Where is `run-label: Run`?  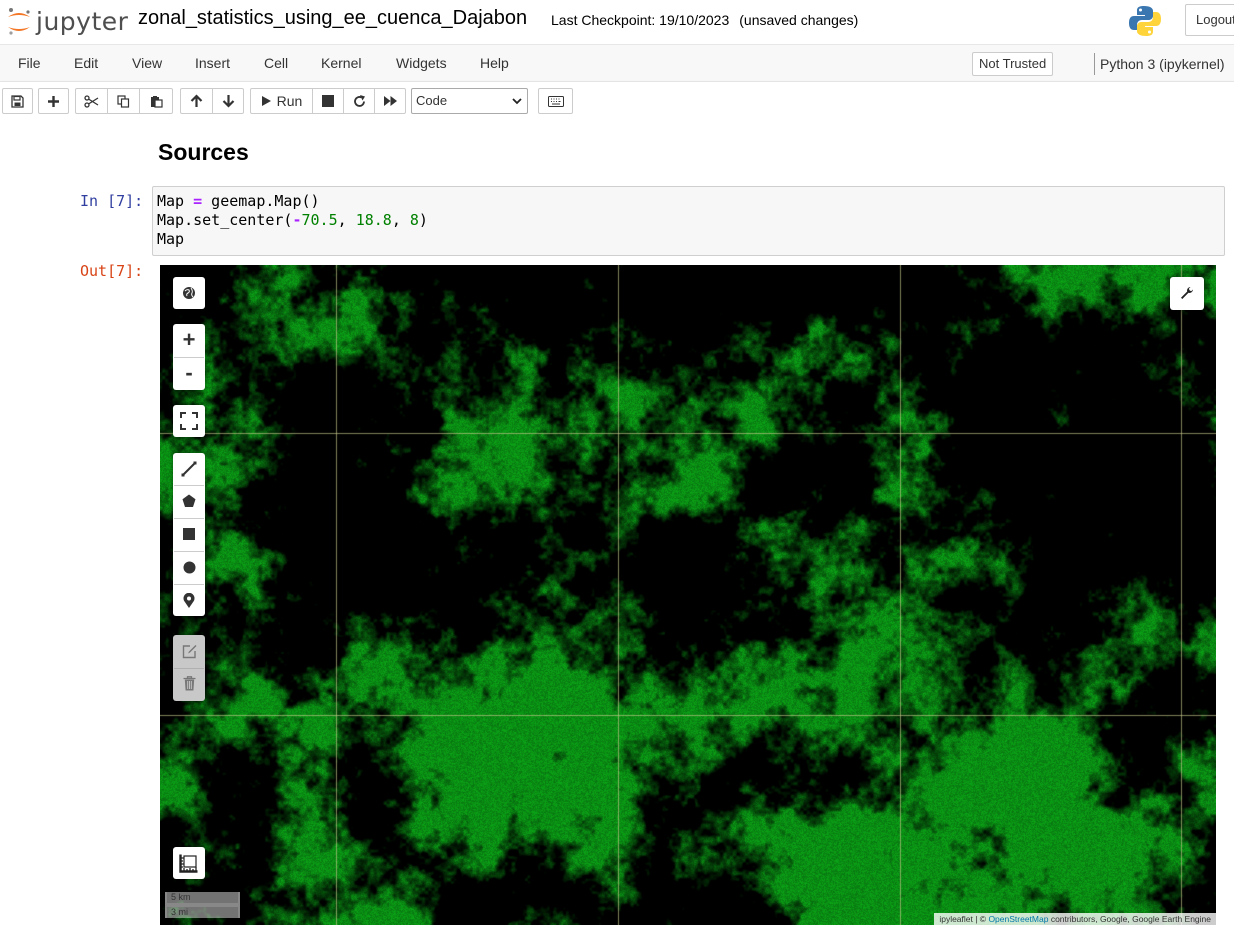 run-label: Run is located at coordinates (289, 101).